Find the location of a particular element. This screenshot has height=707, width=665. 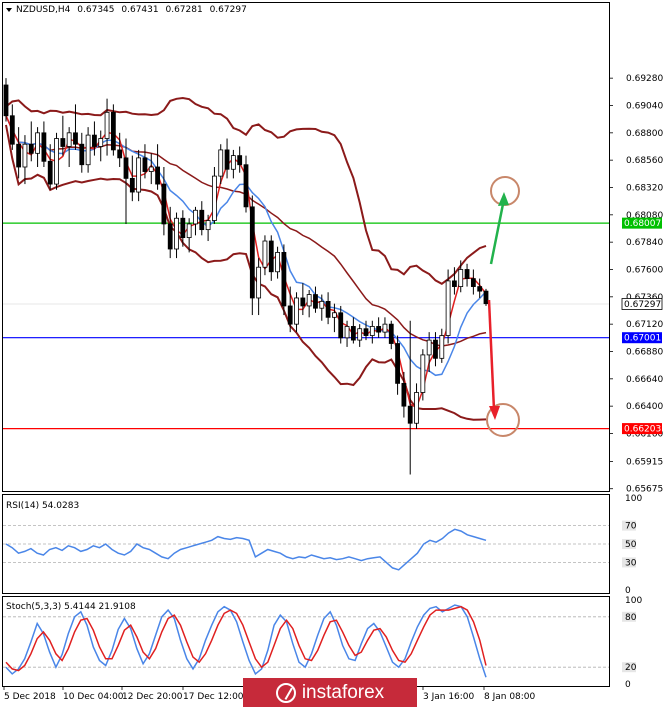

stoch-signal-line is located at coordinates (246, 638).